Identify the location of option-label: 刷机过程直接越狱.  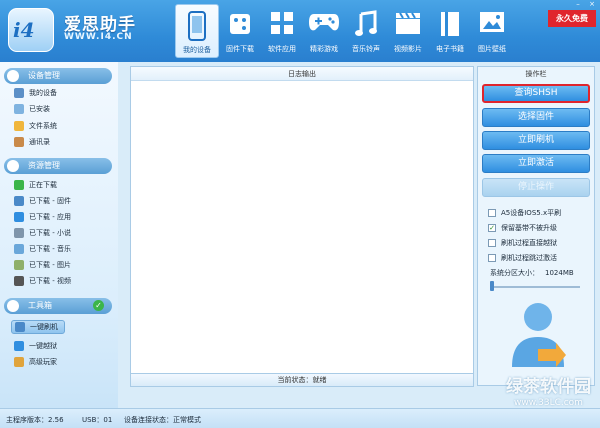
(529, 243).